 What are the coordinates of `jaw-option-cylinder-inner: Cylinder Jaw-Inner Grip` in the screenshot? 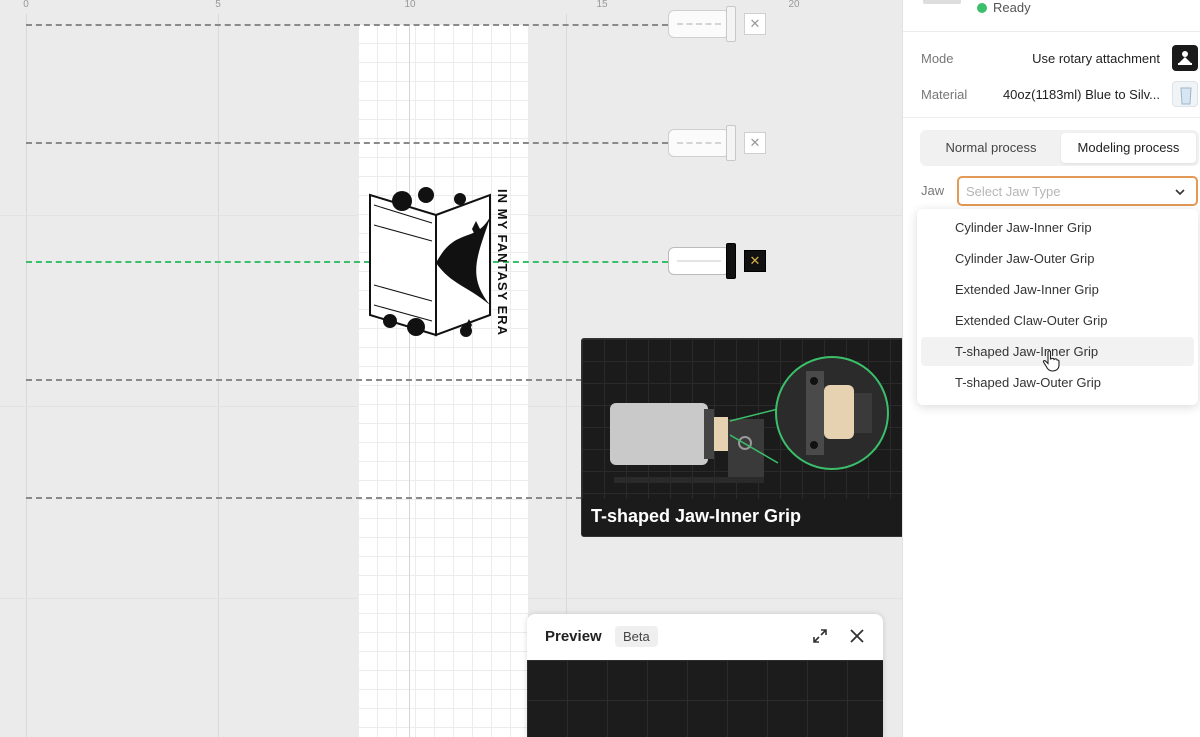 It's located at (1057, 227).